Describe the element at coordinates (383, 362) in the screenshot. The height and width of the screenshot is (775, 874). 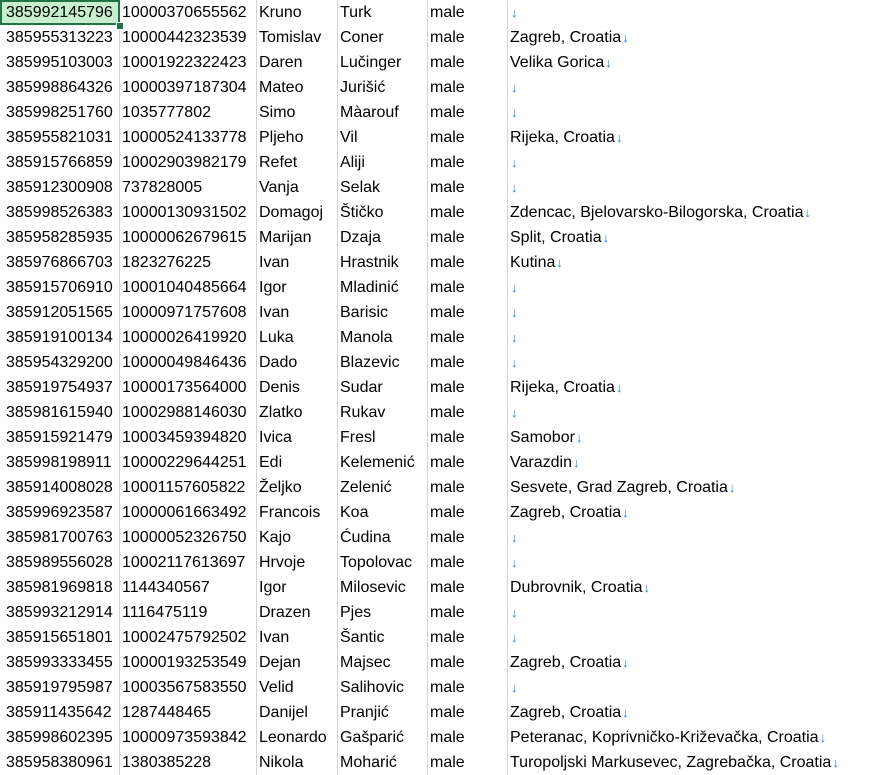
I see `last-name-cell: Blazevic` at that location.